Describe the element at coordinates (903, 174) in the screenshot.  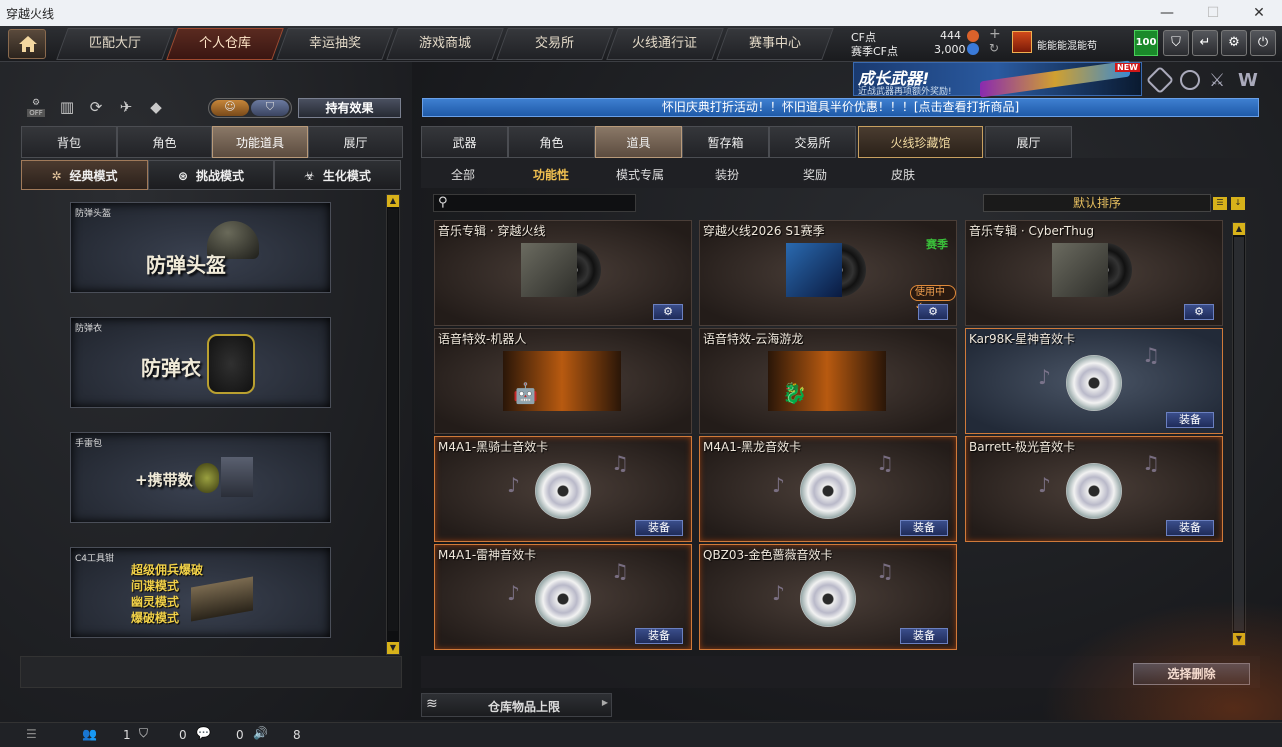
I see `subtab-skin: 皮肤` at that location.